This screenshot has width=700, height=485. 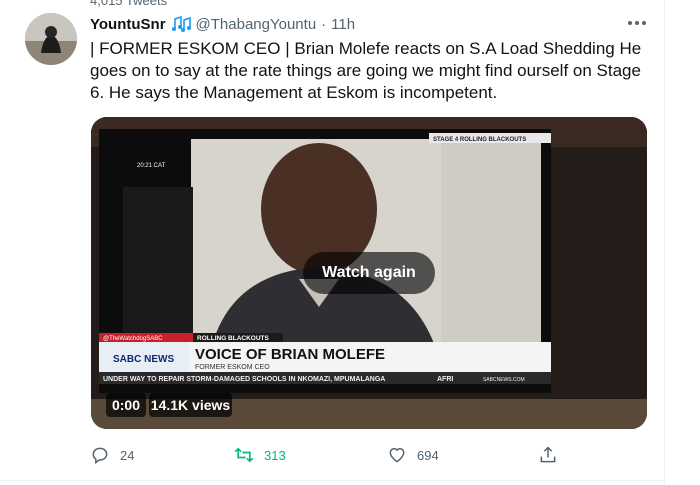 What do you see at coordinates (504, 380) in the screenshot?
I see `screen-ticker-site: SABCNEWS.COM` at bounding box center [504, 380].